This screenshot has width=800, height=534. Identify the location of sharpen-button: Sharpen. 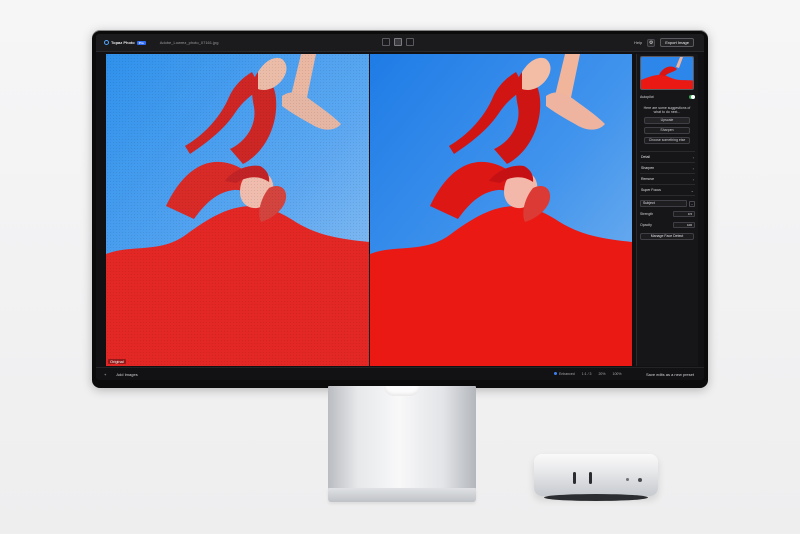
(667, 130).